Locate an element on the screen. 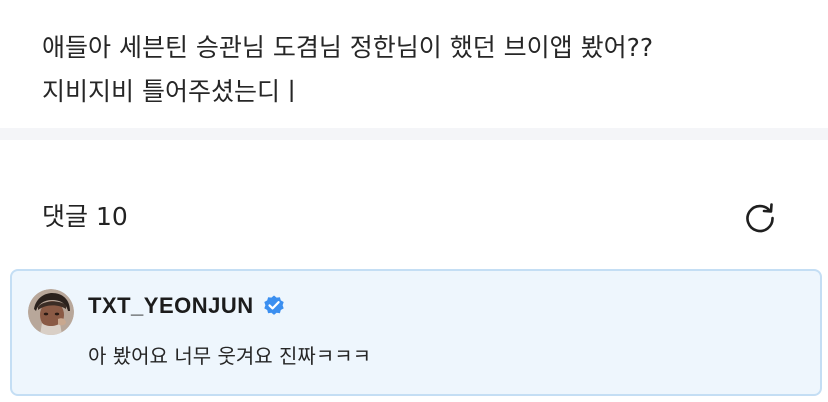 The image size is (828, 402). refresh-icon is located at coordinates (760, 218).